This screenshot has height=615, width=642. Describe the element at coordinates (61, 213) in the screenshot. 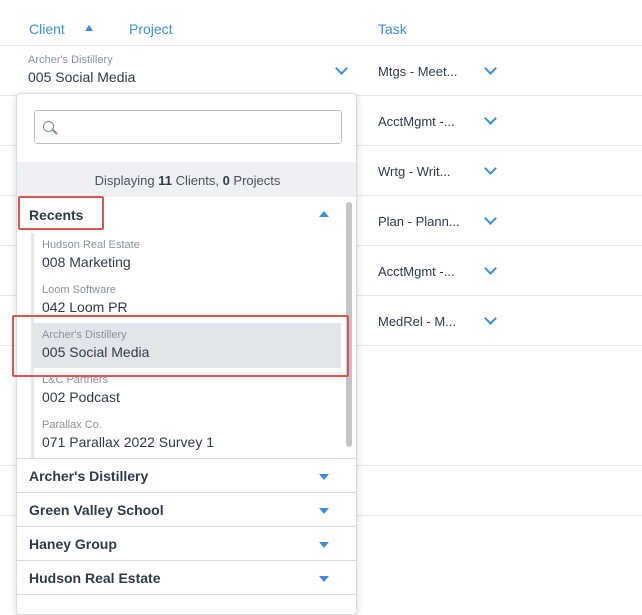

I see `recents-highlight-box` at that location.